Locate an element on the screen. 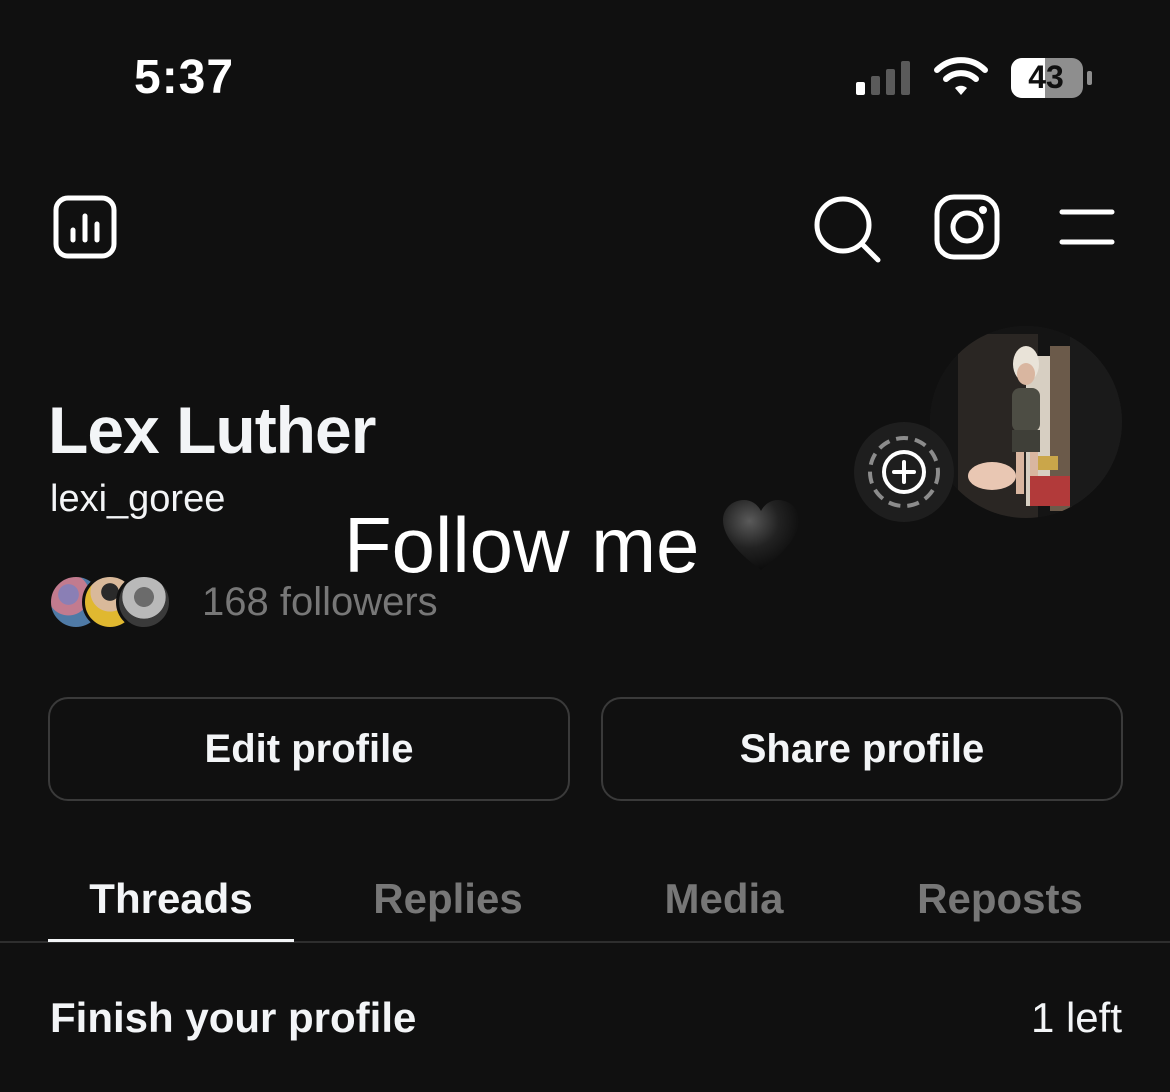 The image size is (1170, 1092). edit-profile-button: Edit profile is located at coordinates (309, 749).